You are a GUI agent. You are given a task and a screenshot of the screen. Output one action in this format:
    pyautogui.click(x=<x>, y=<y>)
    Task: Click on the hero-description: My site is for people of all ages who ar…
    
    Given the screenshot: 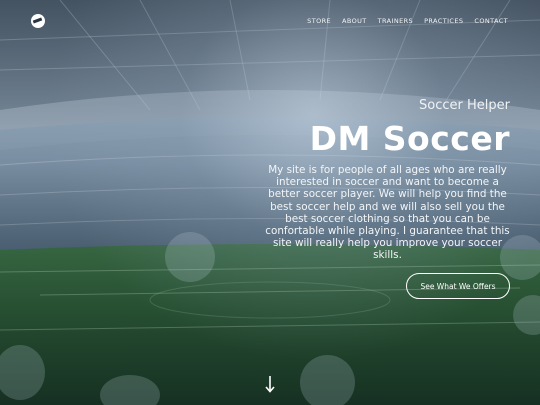 What is the action you would take?
    pyautogui.click(x=387, y=213)
    